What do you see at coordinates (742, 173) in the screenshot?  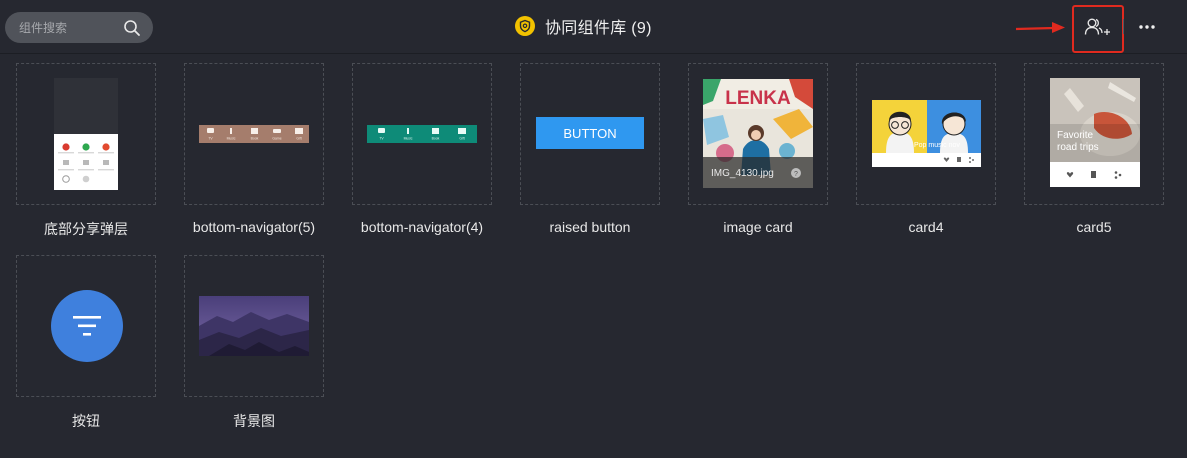 I see `image-caption: IMG_4130.jpg` at bounding box center [742, 173].